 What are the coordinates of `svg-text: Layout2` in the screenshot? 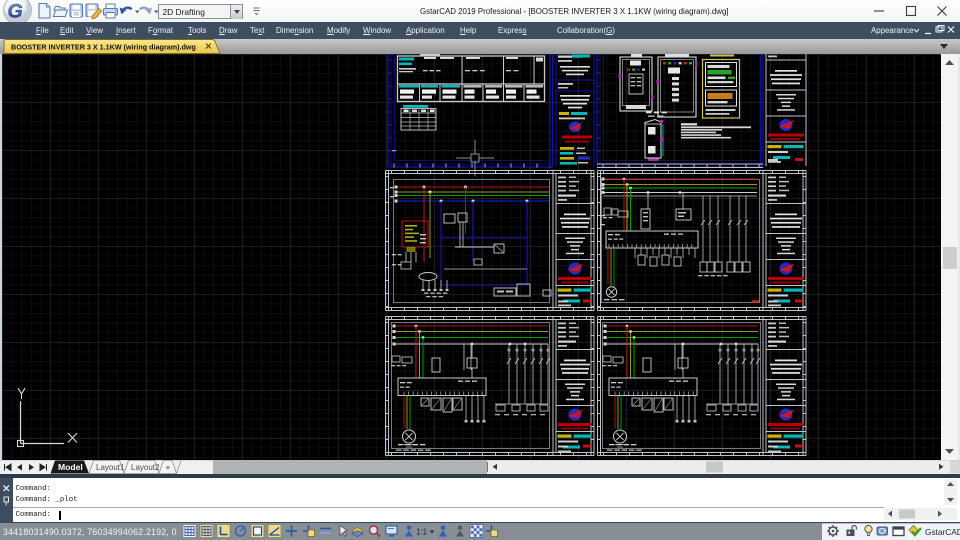 It's located at (145, 467).